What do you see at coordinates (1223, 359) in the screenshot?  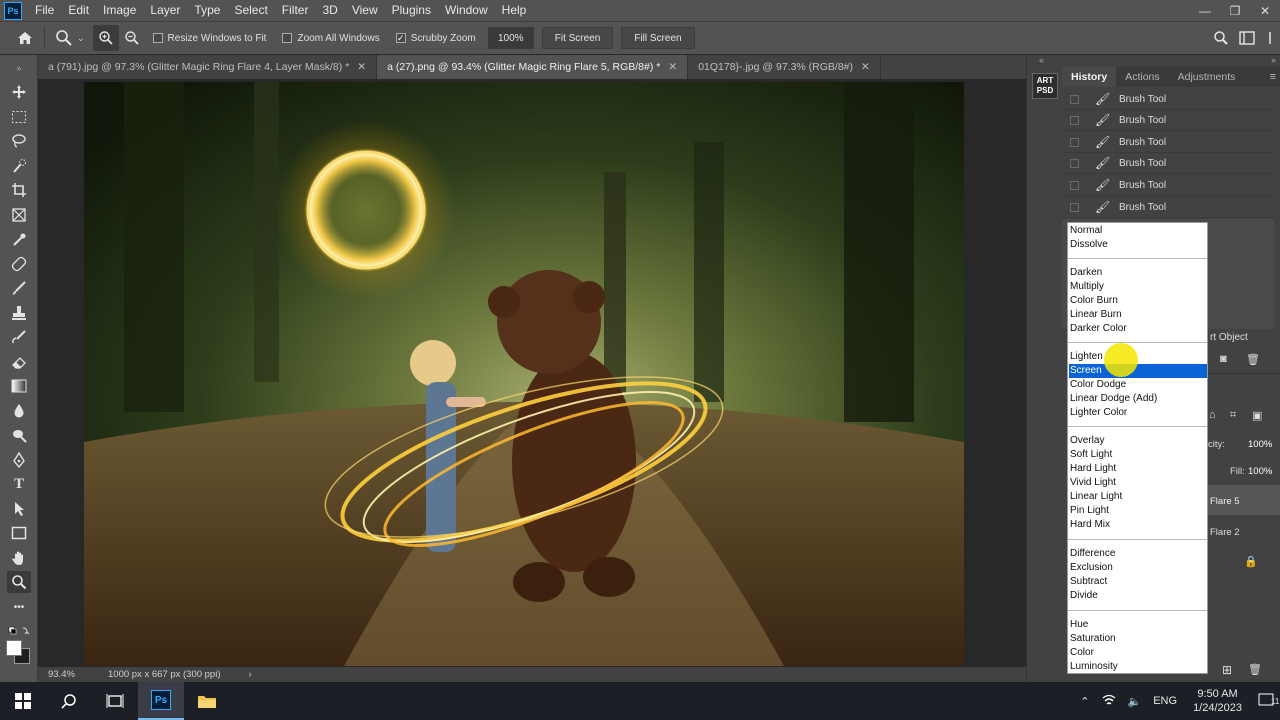 I see `camera-icon: ◙` at bounding box center [1223, 359].